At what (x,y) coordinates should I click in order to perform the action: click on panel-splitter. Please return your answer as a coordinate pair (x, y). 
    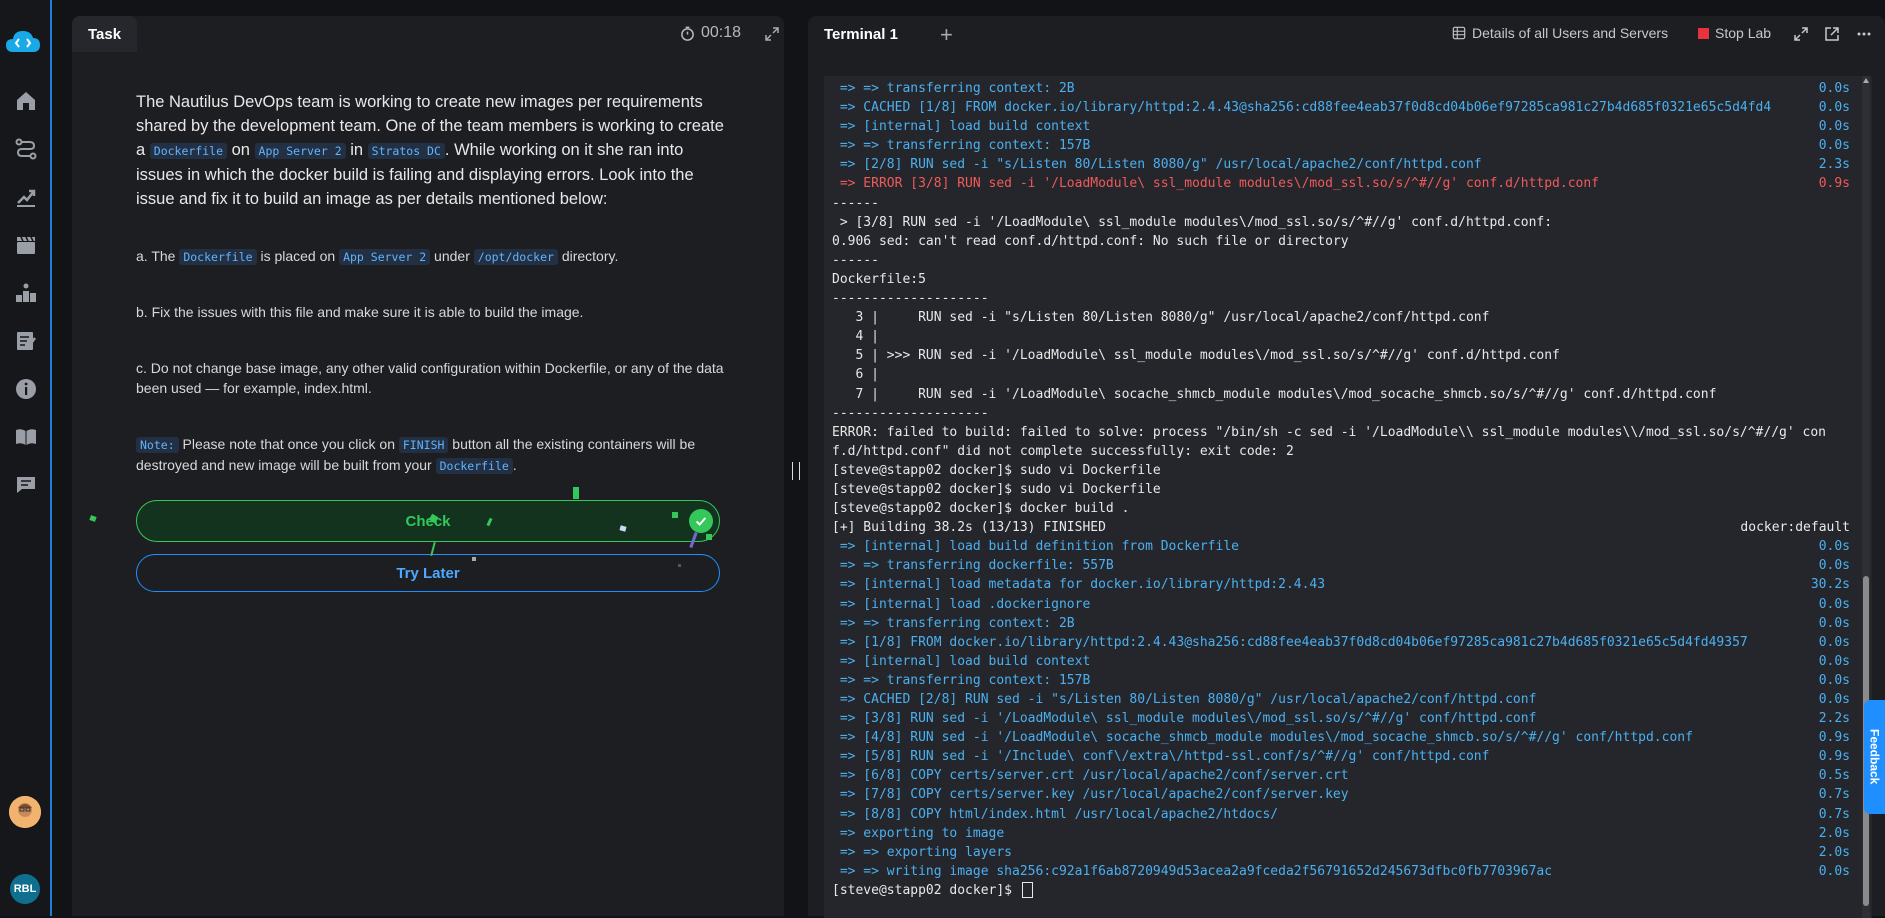
    Looking at the image, I should click on (796, 471).